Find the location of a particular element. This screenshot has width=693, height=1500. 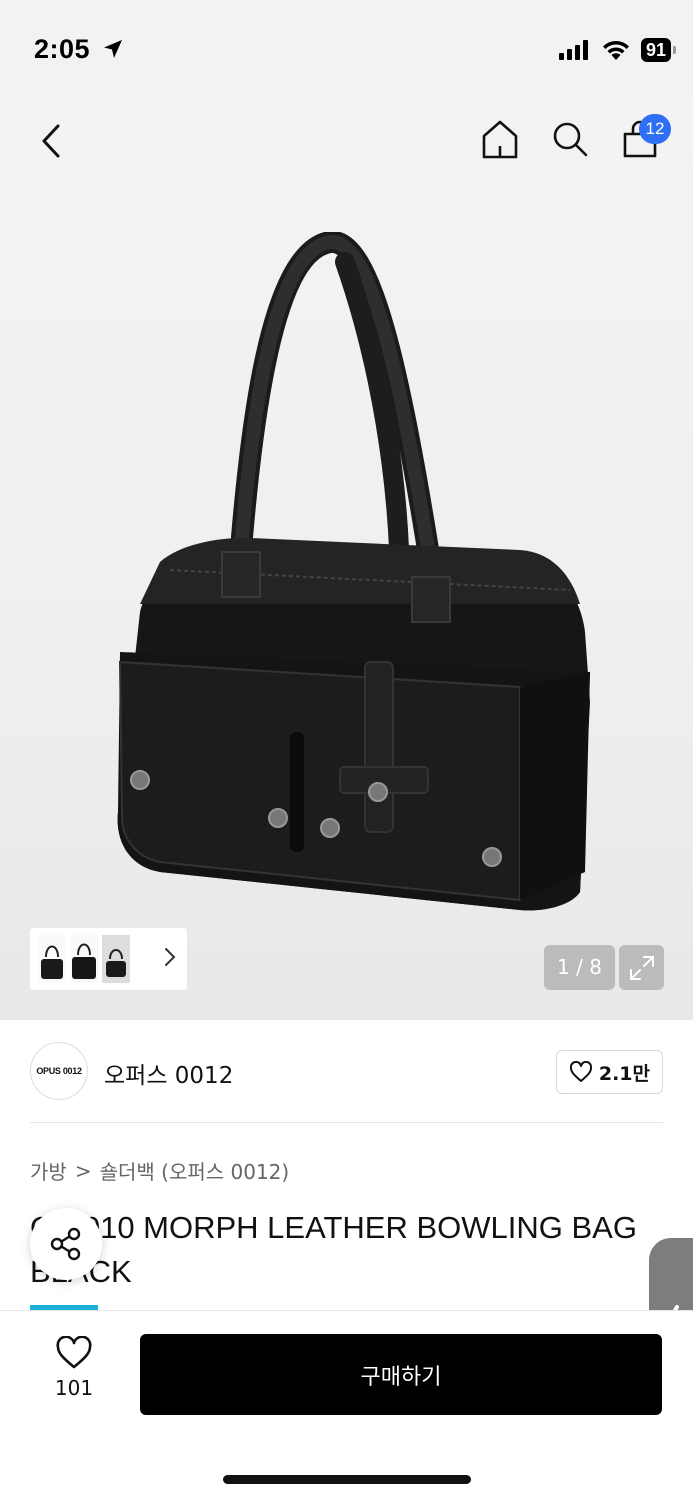

share-button is located at coordinates (66, 1244).